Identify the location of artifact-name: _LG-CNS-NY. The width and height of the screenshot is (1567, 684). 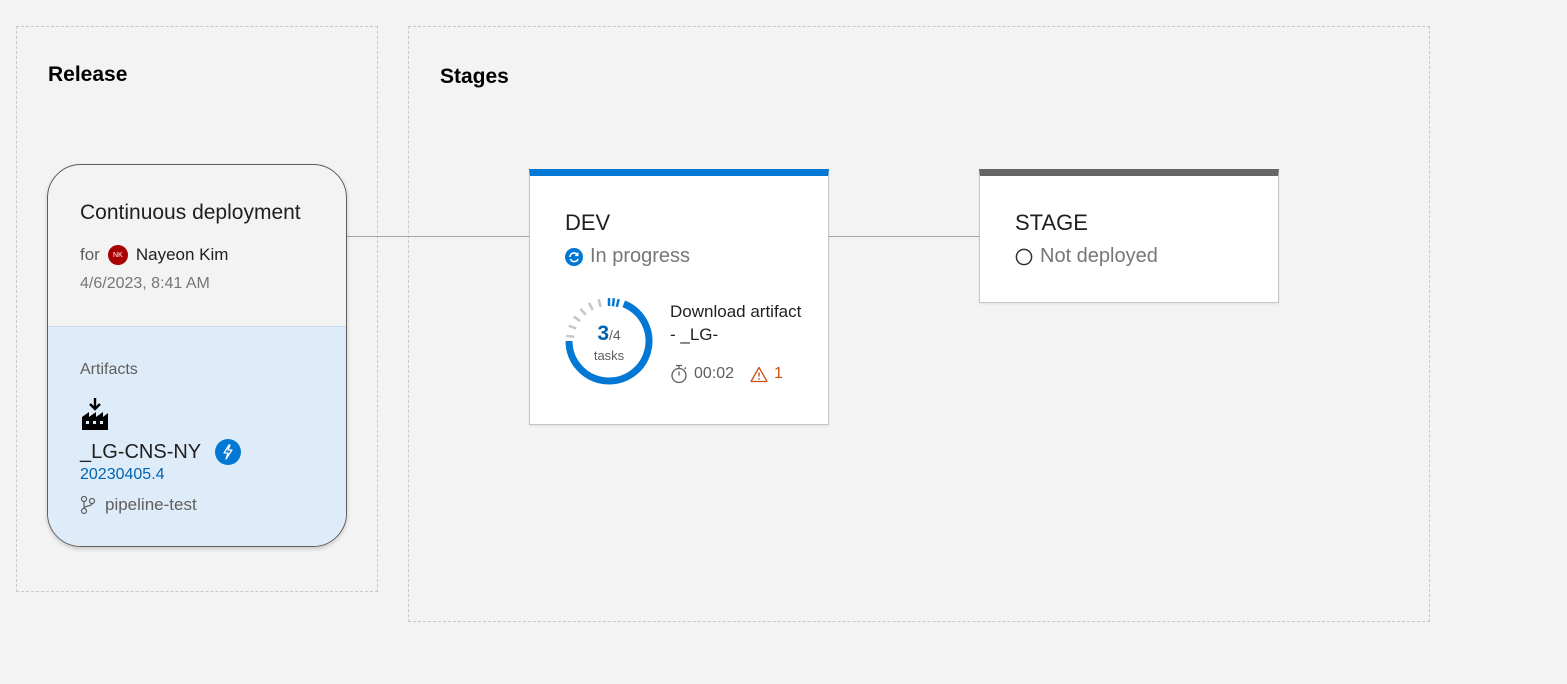
(141, 451).